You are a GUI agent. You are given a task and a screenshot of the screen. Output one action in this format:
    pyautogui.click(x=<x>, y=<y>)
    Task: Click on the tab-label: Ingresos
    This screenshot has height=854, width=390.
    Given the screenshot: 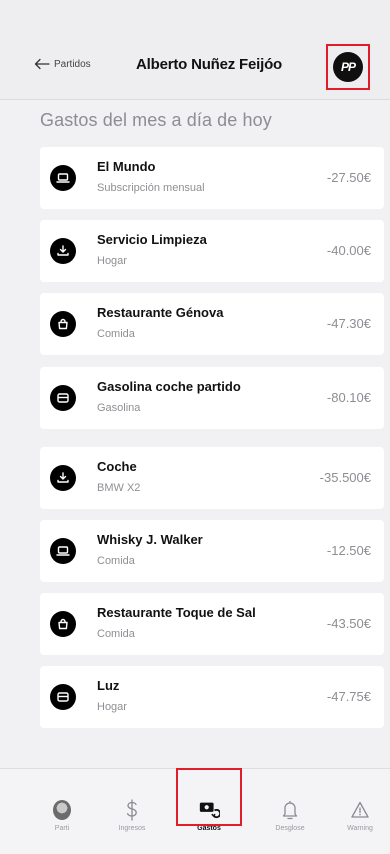 What is the action you would take?
    pyautogui.click(x=132, y=828)
    